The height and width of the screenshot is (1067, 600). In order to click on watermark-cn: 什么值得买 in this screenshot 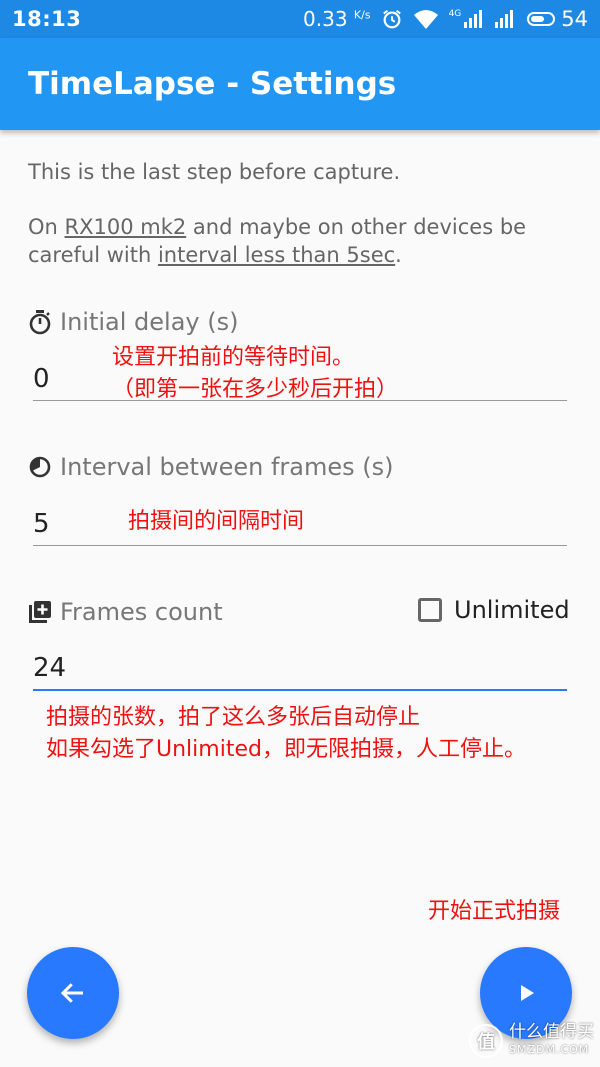, I will do `click(551, 1032)`.